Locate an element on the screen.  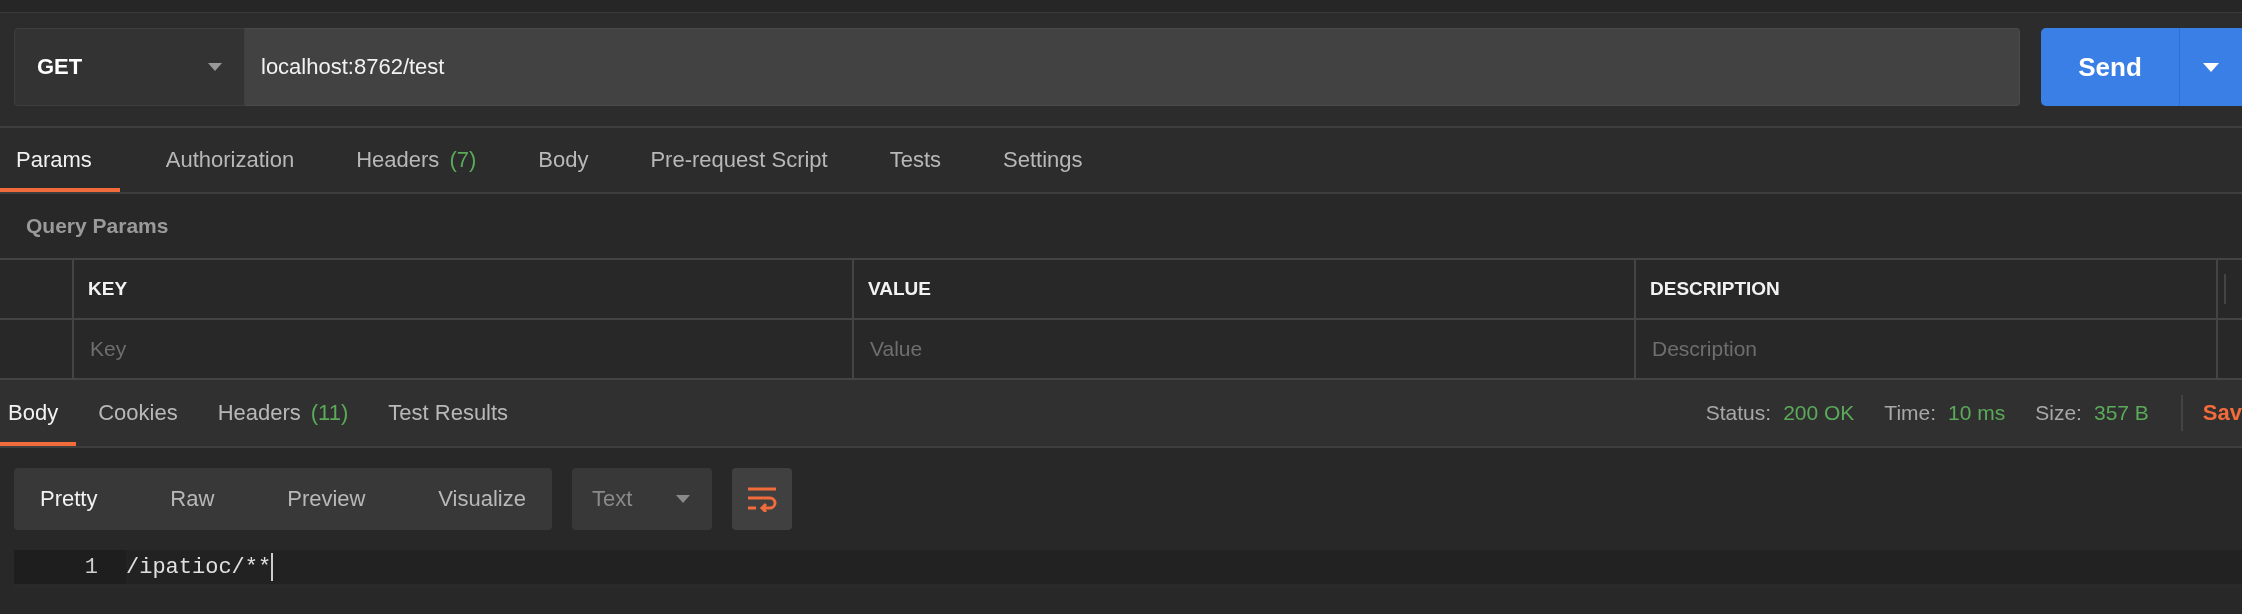
format-tab: Raw is located at coordinates (192, 499).